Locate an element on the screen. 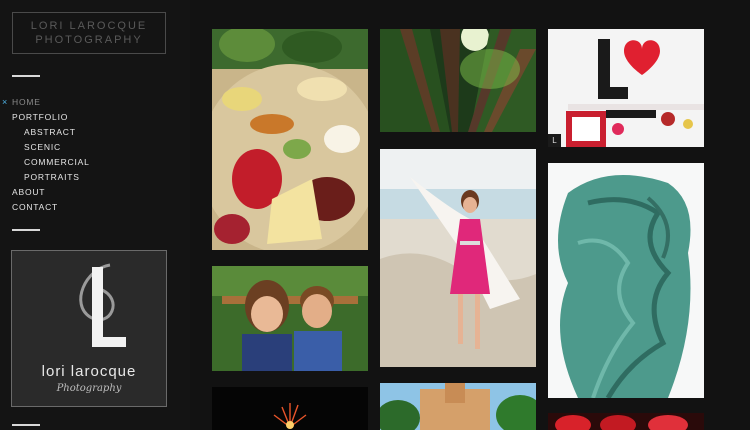 The image size is (750, 430). brand-card: lori larocque Photography is located at coordinates (89, 328).